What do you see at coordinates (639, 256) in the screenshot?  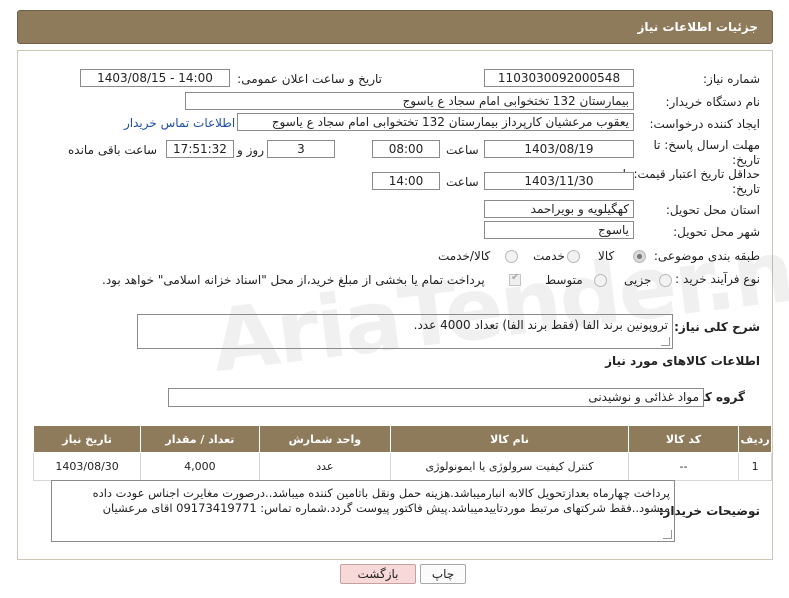 I see `category-goods-radio` at bounding box center [639, 256].